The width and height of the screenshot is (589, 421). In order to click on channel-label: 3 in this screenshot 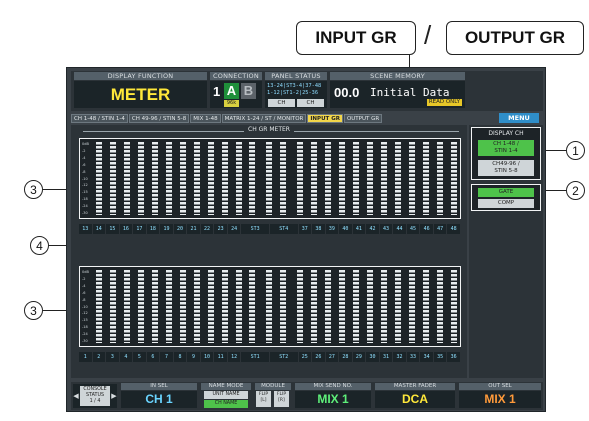, I will do `click(113, 357)`.